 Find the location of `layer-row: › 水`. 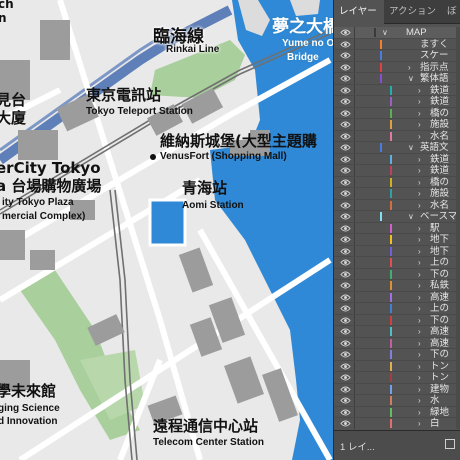

layer-row: › 水 is located at coordinates (397, 401).